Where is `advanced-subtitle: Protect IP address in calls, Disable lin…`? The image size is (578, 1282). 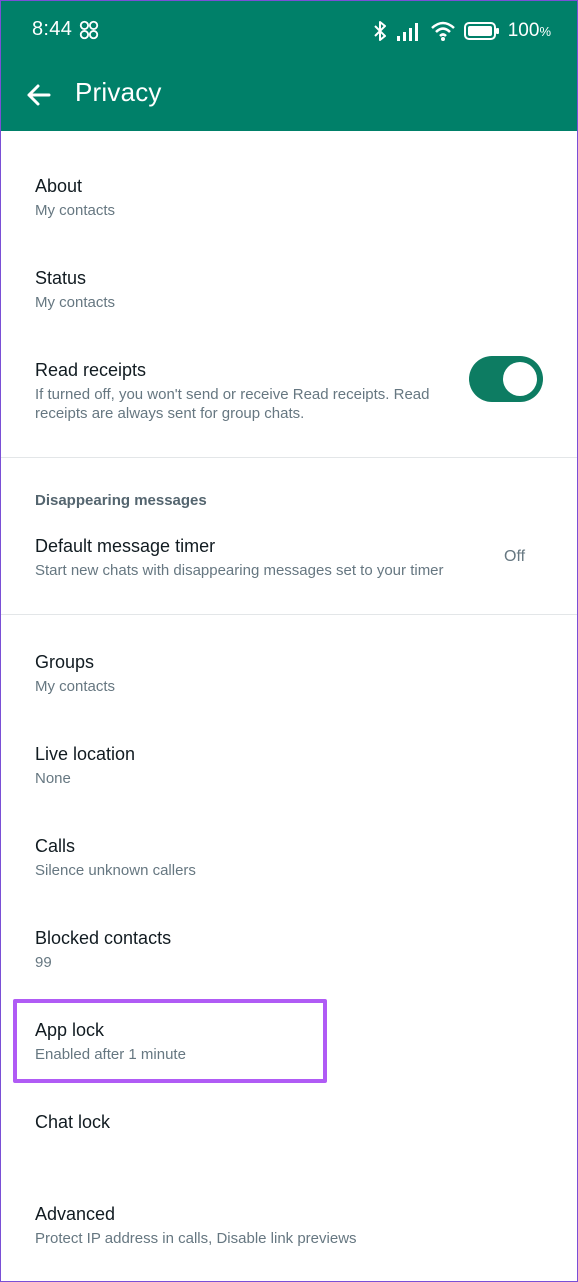 advanced-subtitle: Protect IP address in calls, Disable lin… is located at coordinates (196, 1238).